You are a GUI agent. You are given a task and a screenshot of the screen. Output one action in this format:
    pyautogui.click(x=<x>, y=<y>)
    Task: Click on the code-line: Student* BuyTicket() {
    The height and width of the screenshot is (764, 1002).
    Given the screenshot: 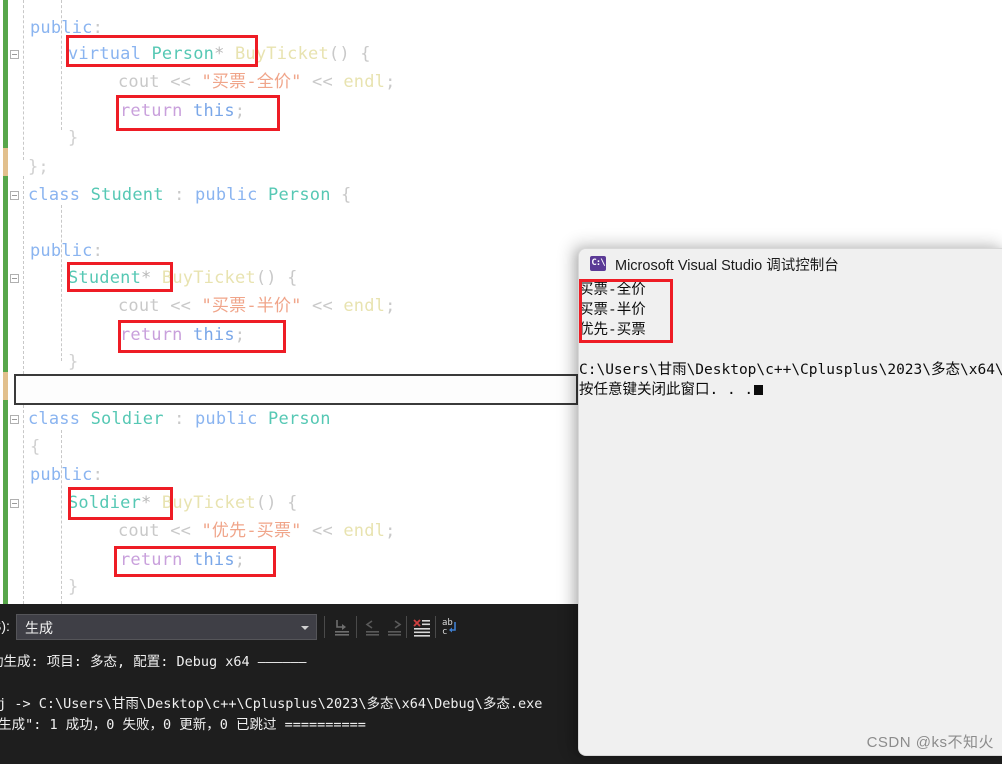 What is the action you would take?
    pyautogui.click(x=183, y=278)
    